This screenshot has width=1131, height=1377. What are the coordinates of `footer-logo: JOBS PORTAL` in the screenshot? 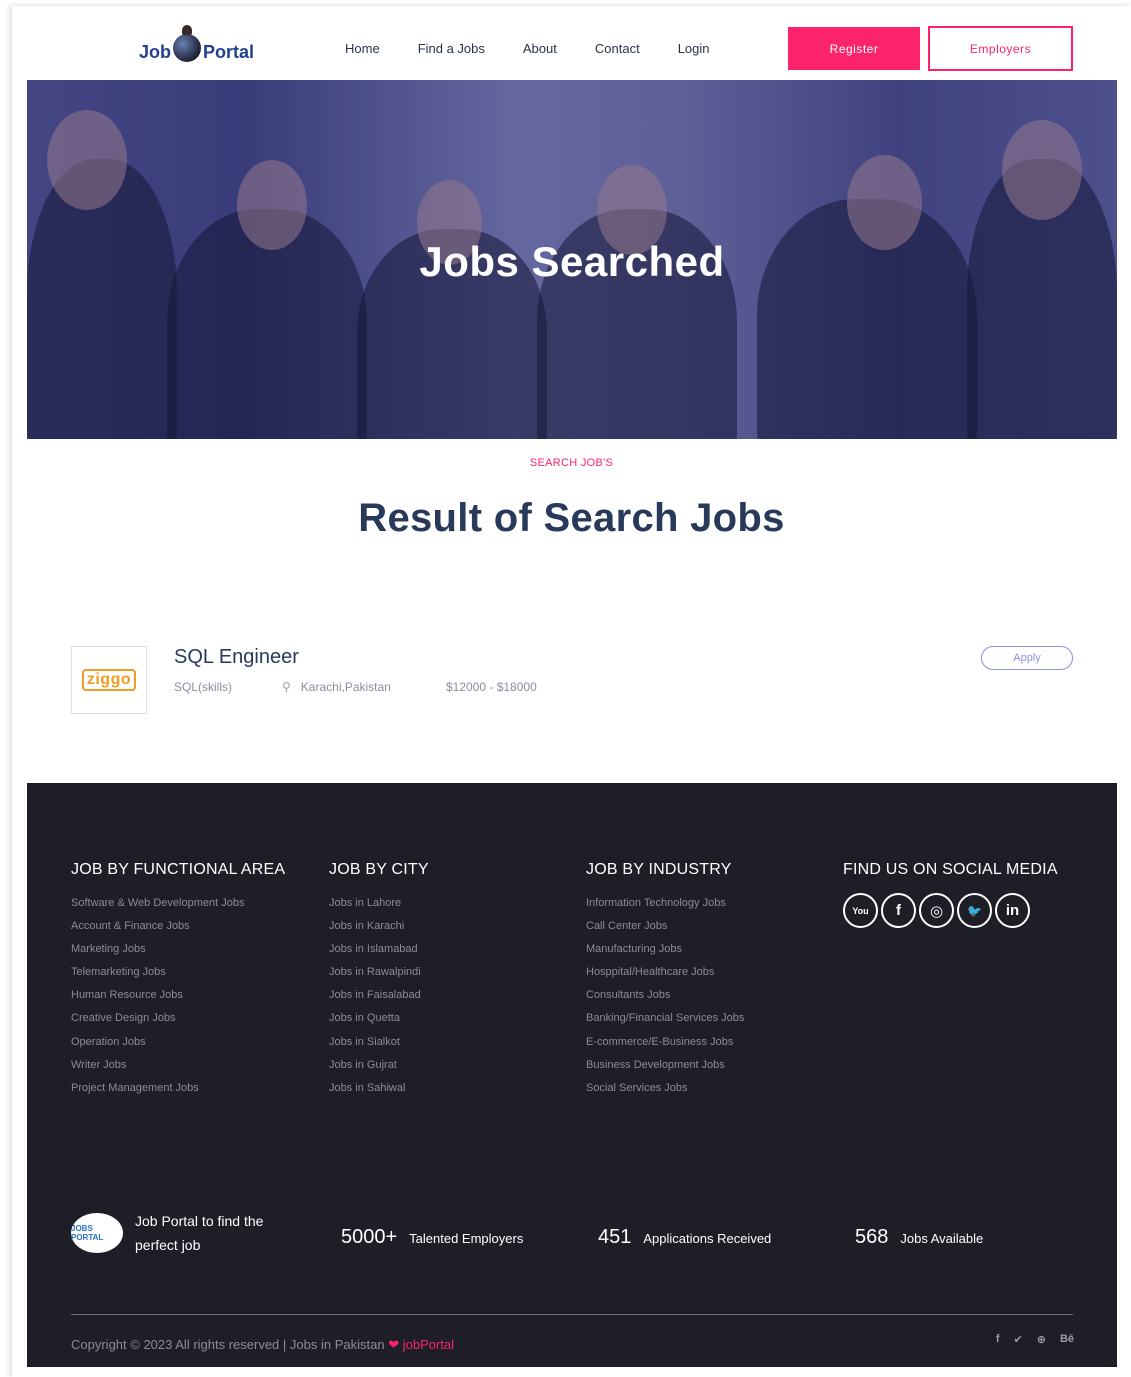 It's located at (97, 1233).